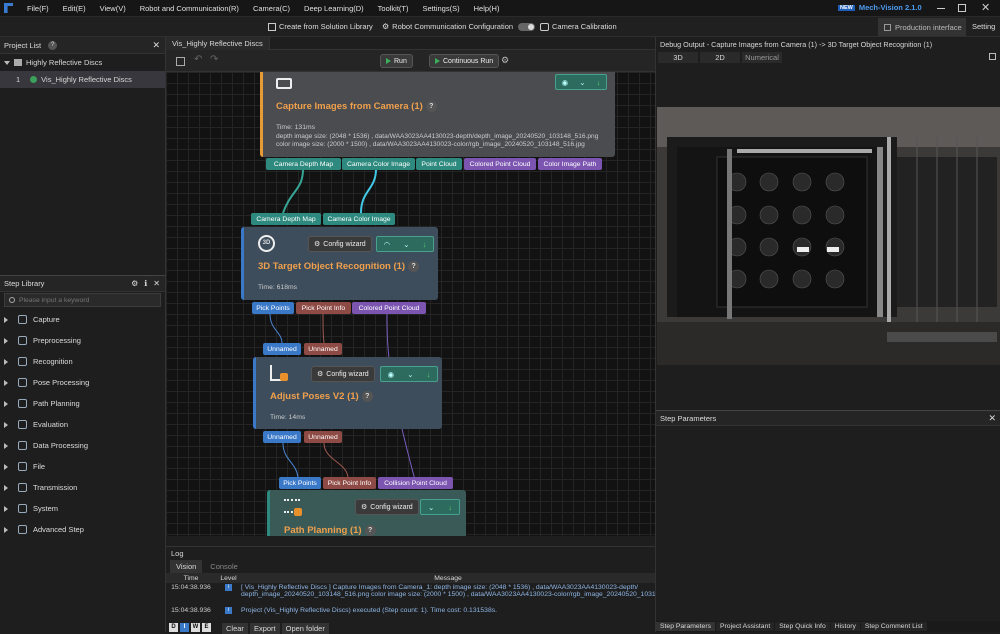 Image resolution: width=1000 pixels, height=634 pixels. I want to click on minimize-icon, so click(941, 8).